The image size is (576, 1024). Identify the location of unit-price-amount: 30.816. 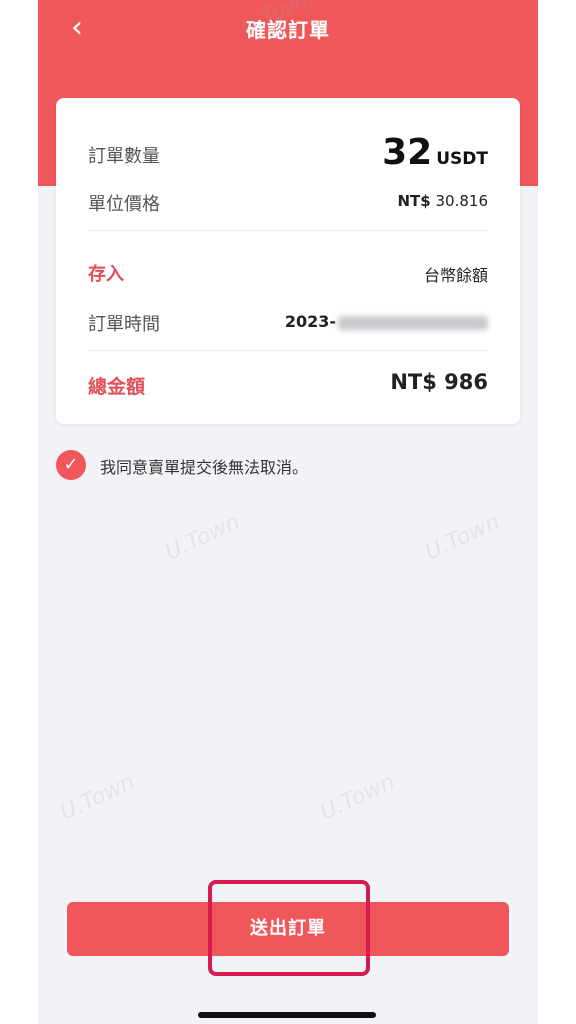
(462, 201).